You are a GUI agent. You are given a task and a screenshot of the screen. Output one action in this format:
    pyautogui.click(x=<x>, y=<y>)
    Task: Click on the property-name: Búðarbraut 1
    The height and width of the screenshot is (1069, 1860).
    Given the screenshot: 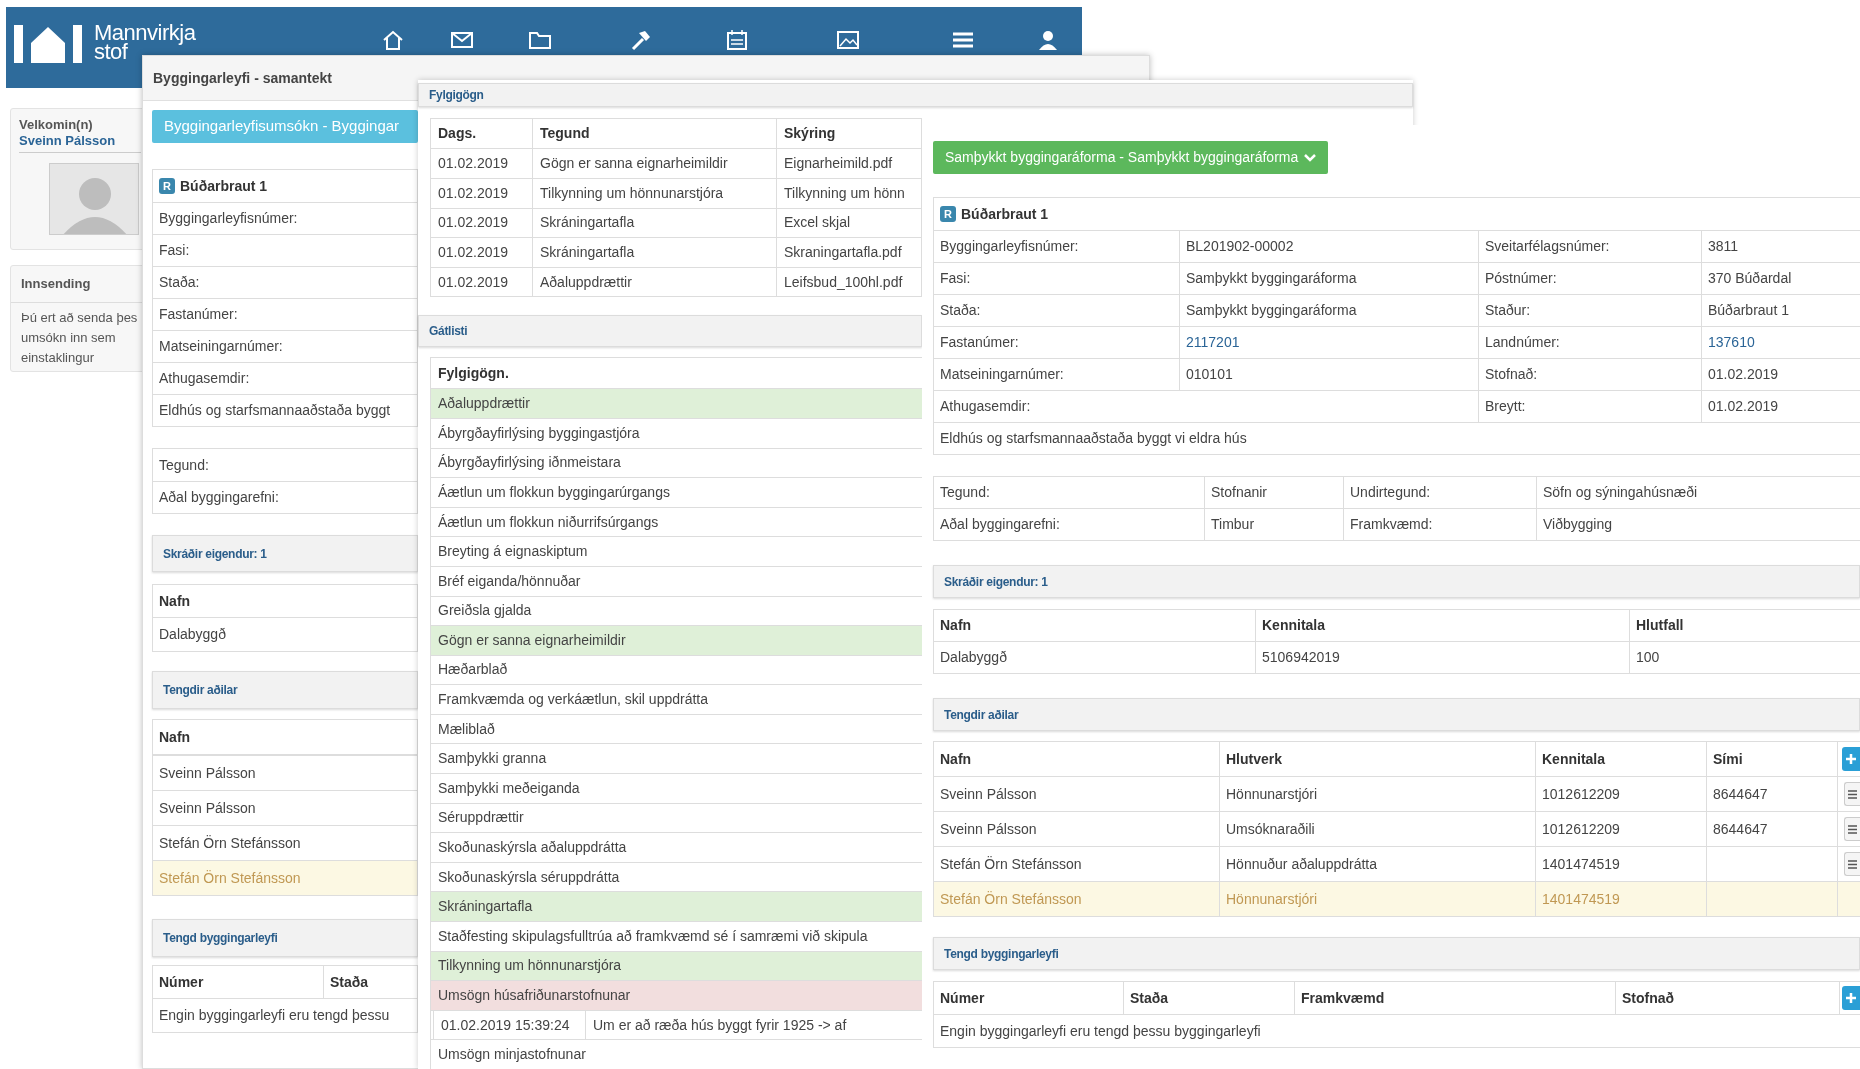 What is the action you would take?
    pyautogui.click(x=1005, y=214)
    